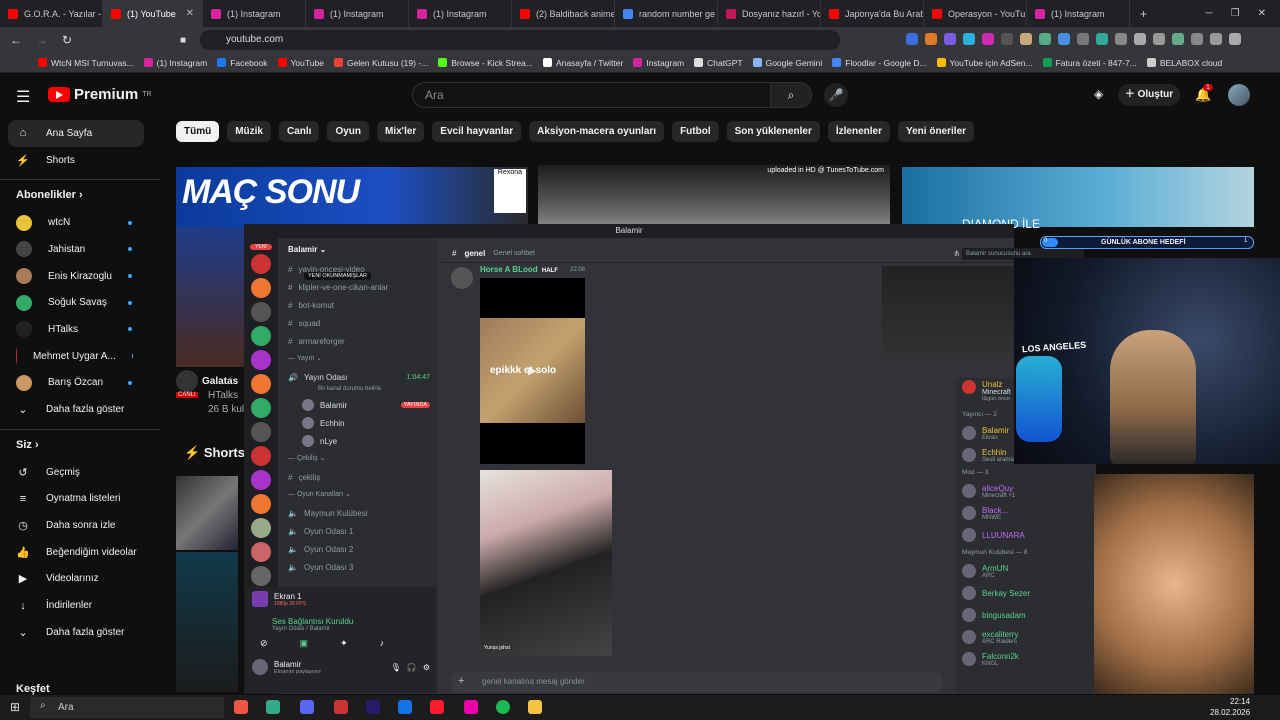  What do you see at coordinates (520, 40) in the screenshot?
I see `url-field: youtube.com` at bounding box center [520, 40].